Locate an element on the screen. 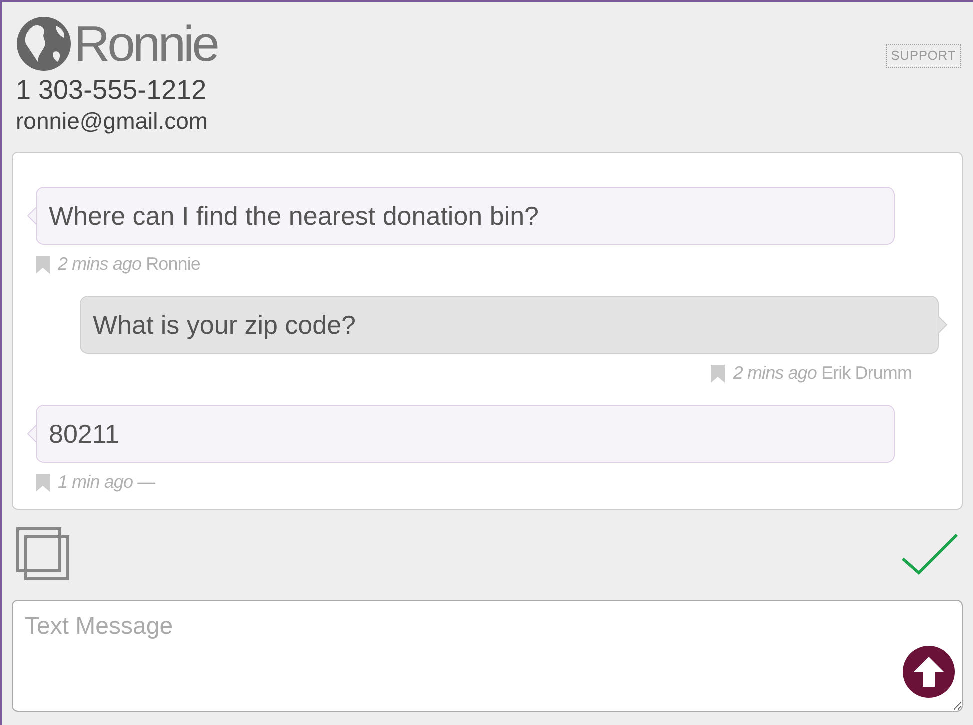  message-meta: 2 mins ago Erik Drumm is located at coordinates (822, 373).